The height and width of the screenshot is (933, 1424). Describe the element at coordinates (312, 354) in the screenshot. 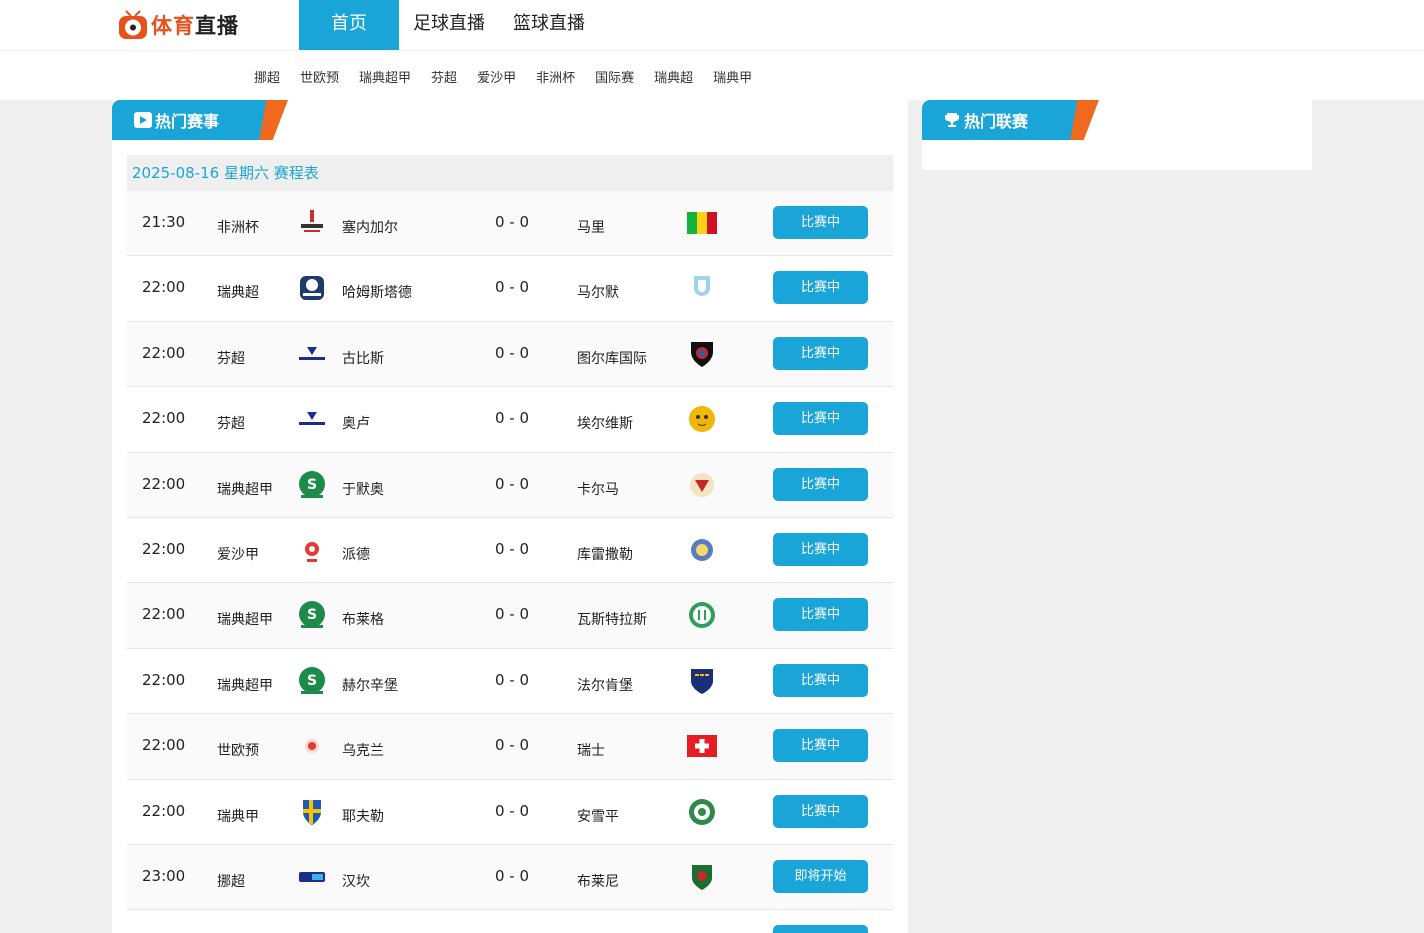

I see `veikkausliiga-icon` at that location.